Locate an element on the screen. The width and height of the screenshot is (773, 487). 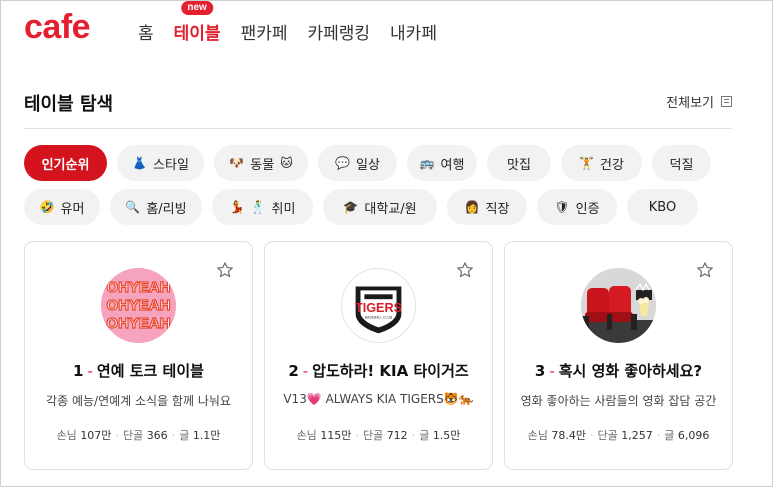
graduate-icon: 🎓 is located at coordinates (351, 207).